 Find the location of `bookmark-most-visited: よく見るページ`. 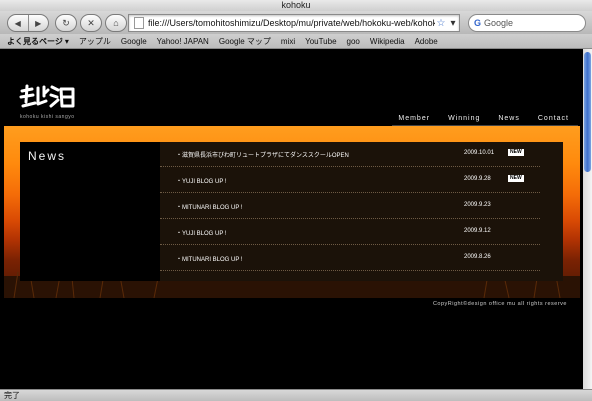

bookmark-most-visited: よく見るページ is located at coordinates (35, 41).